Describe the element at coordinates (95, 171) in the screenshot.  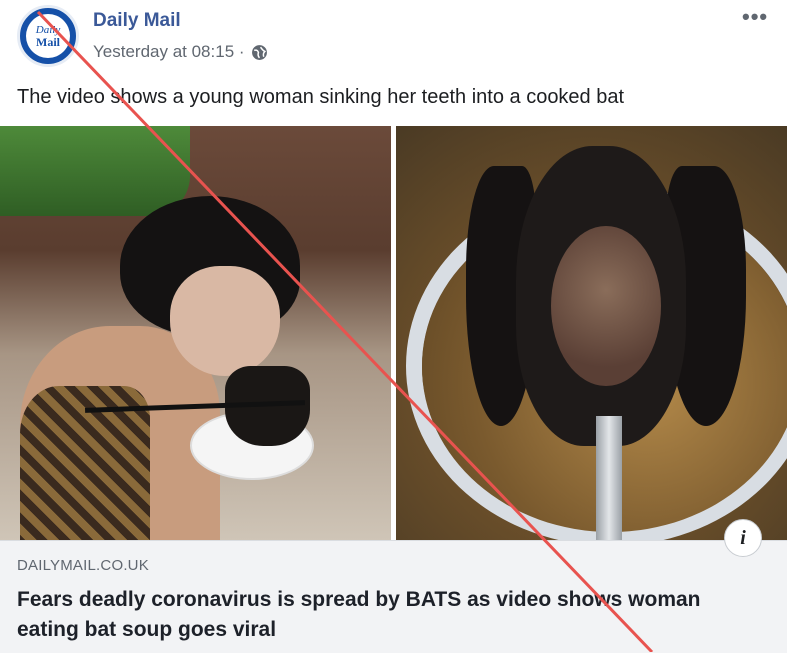
I see `photo-plants` at that location.